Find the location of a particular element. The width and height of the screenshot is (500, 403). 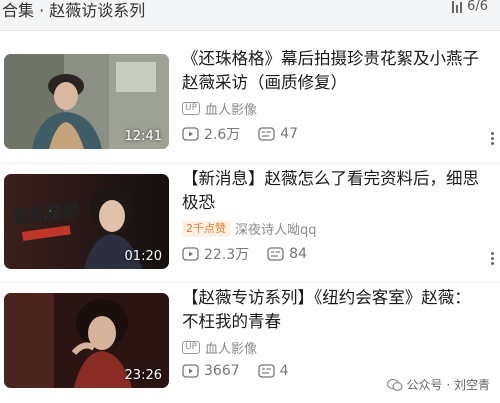

danmaku-count: 47 is located at coordinates (278, 134).